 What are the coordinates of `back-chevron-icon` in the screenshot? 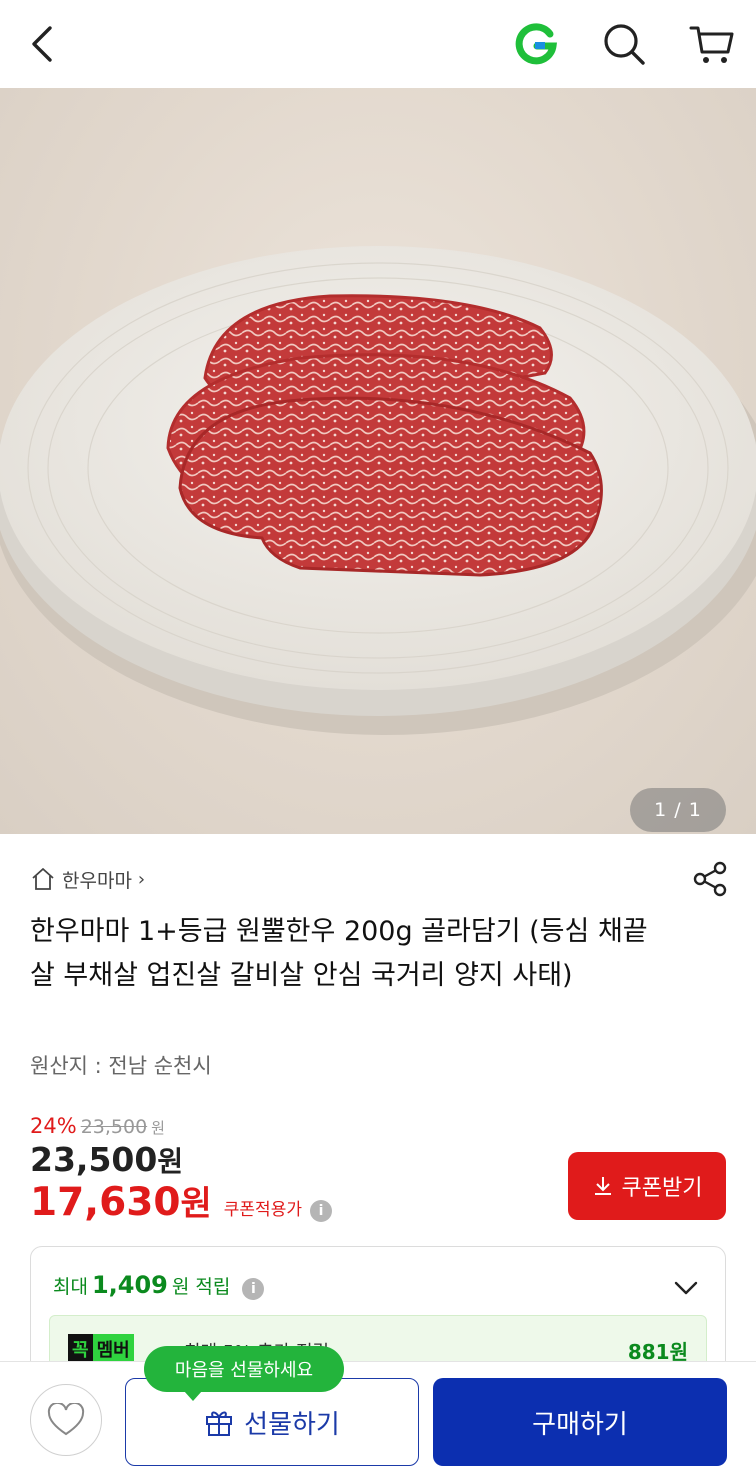 It's located at (44, 44).